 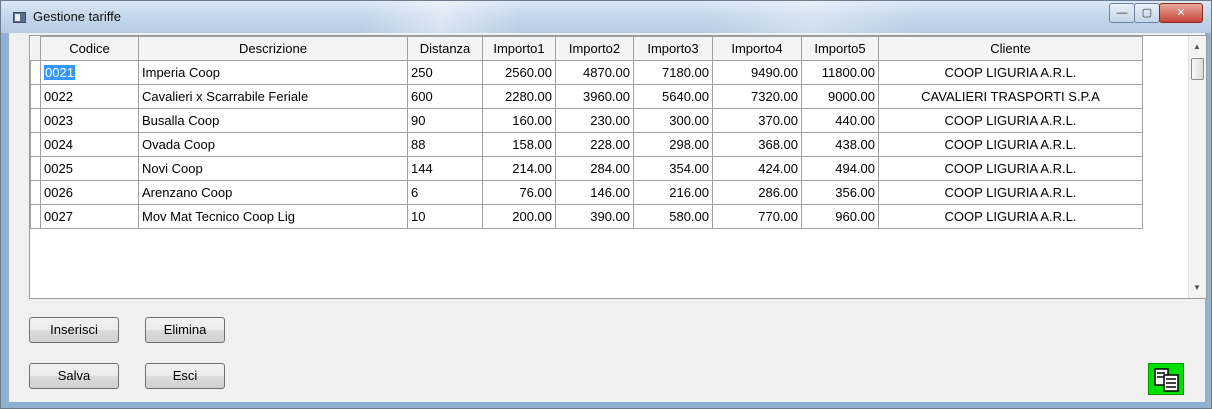 I want to click on cell-importo4: 370.00, so click(x=757, y=120).